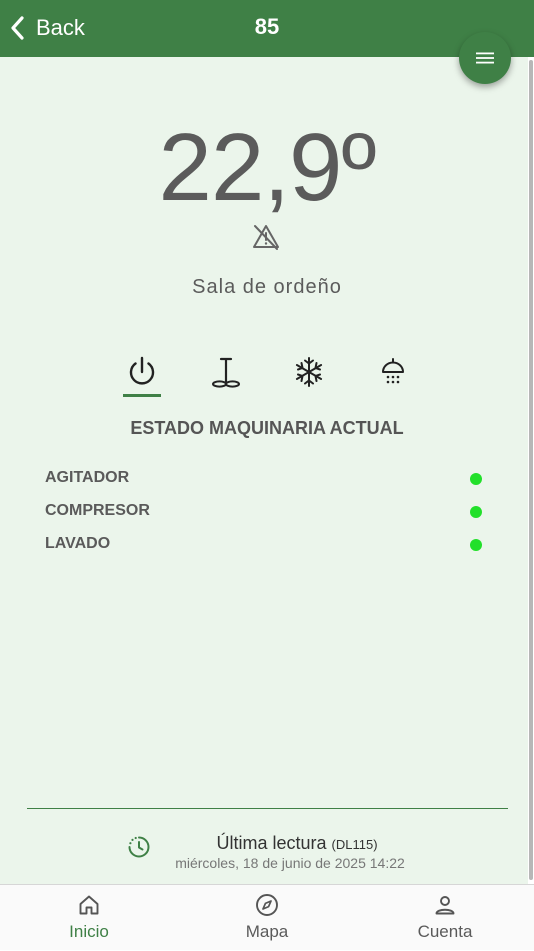 This screenshot has height=951, width=534. What do you see at coordinates (265, 544) in the screenshot?
I see `machine-row-lavado: LAVADO` at bounding box center [265, 544].